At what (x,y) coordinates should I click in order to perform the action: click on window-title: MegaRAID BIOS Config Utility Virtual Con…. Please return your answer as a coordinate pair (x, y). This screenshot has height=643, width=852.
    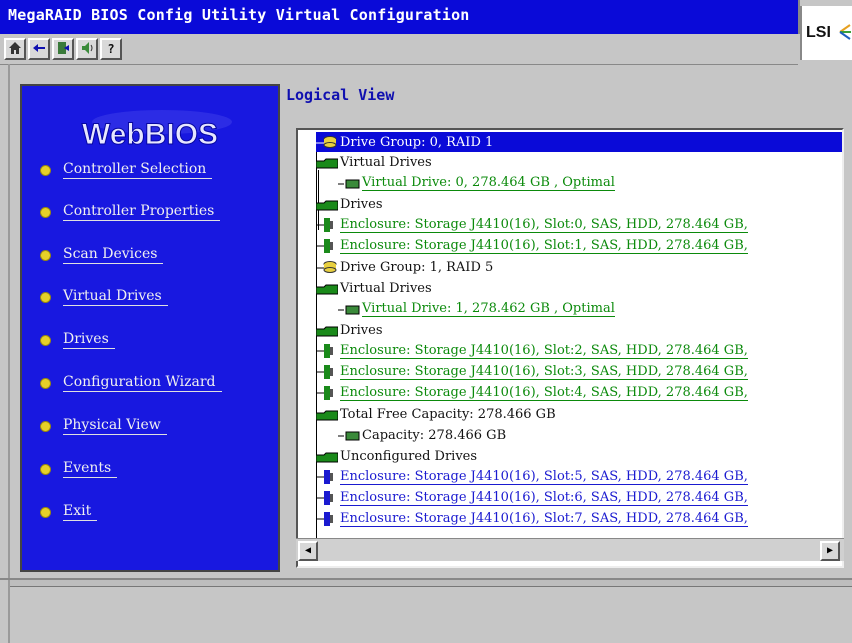
    Looking at the image, I should click on (239, 15).